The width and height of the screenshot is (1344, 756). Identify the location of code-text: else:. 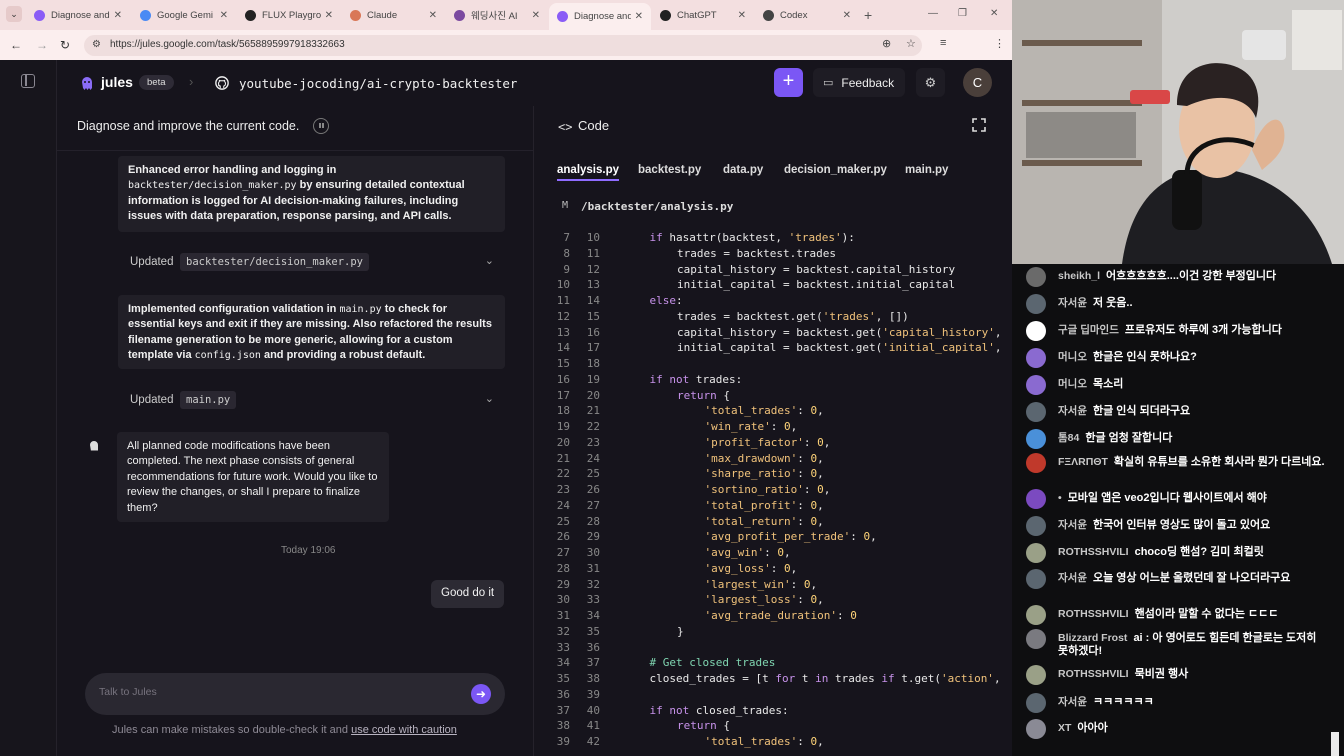
(666, 300).